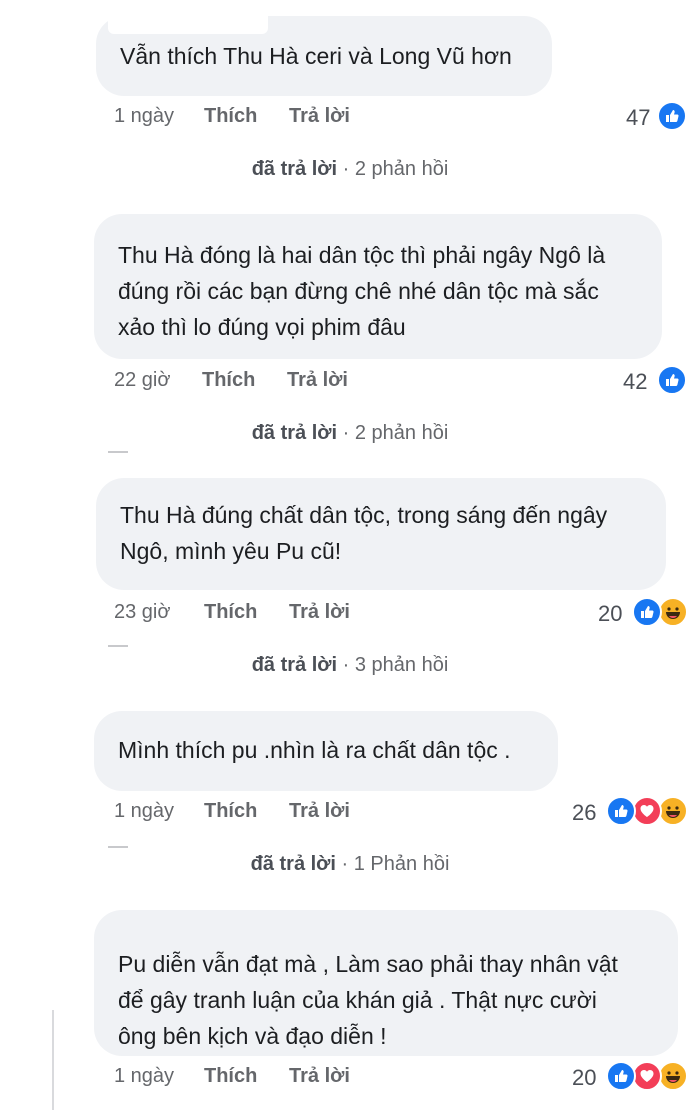 The height and width of the screenshot is (1110, 700). Describe the element at coordinates (142, 380) in the screenshot. I see `timestamp: 22 giờ` at that location.